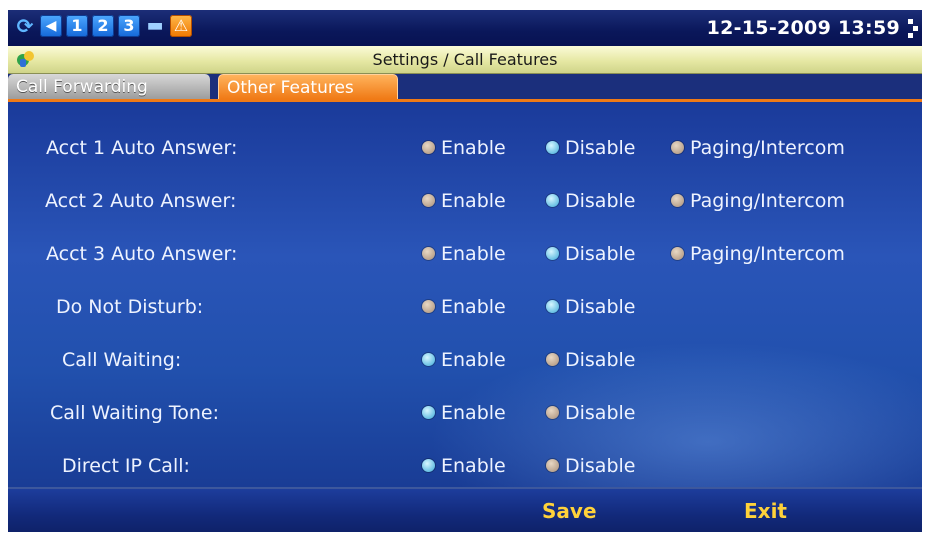 This screenshot has height=534, width=930. Describe the element at coordinates (25, 26) in the screenshot. I see `refresh-icon: ⟳` at that location.